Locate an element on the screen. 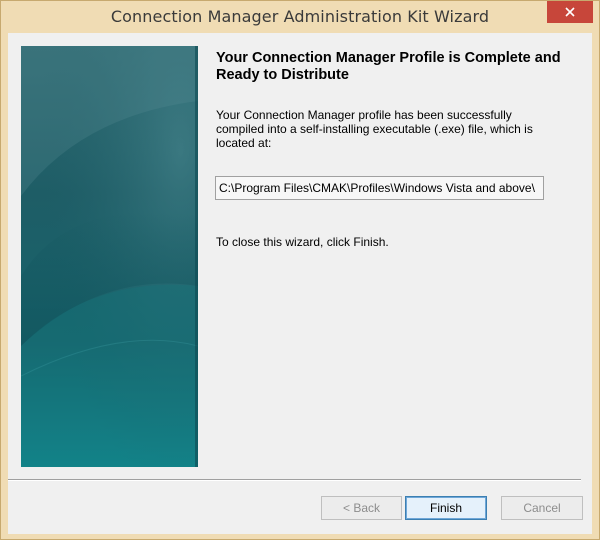  finish-button: Finish is located at coordinates (446, 508).